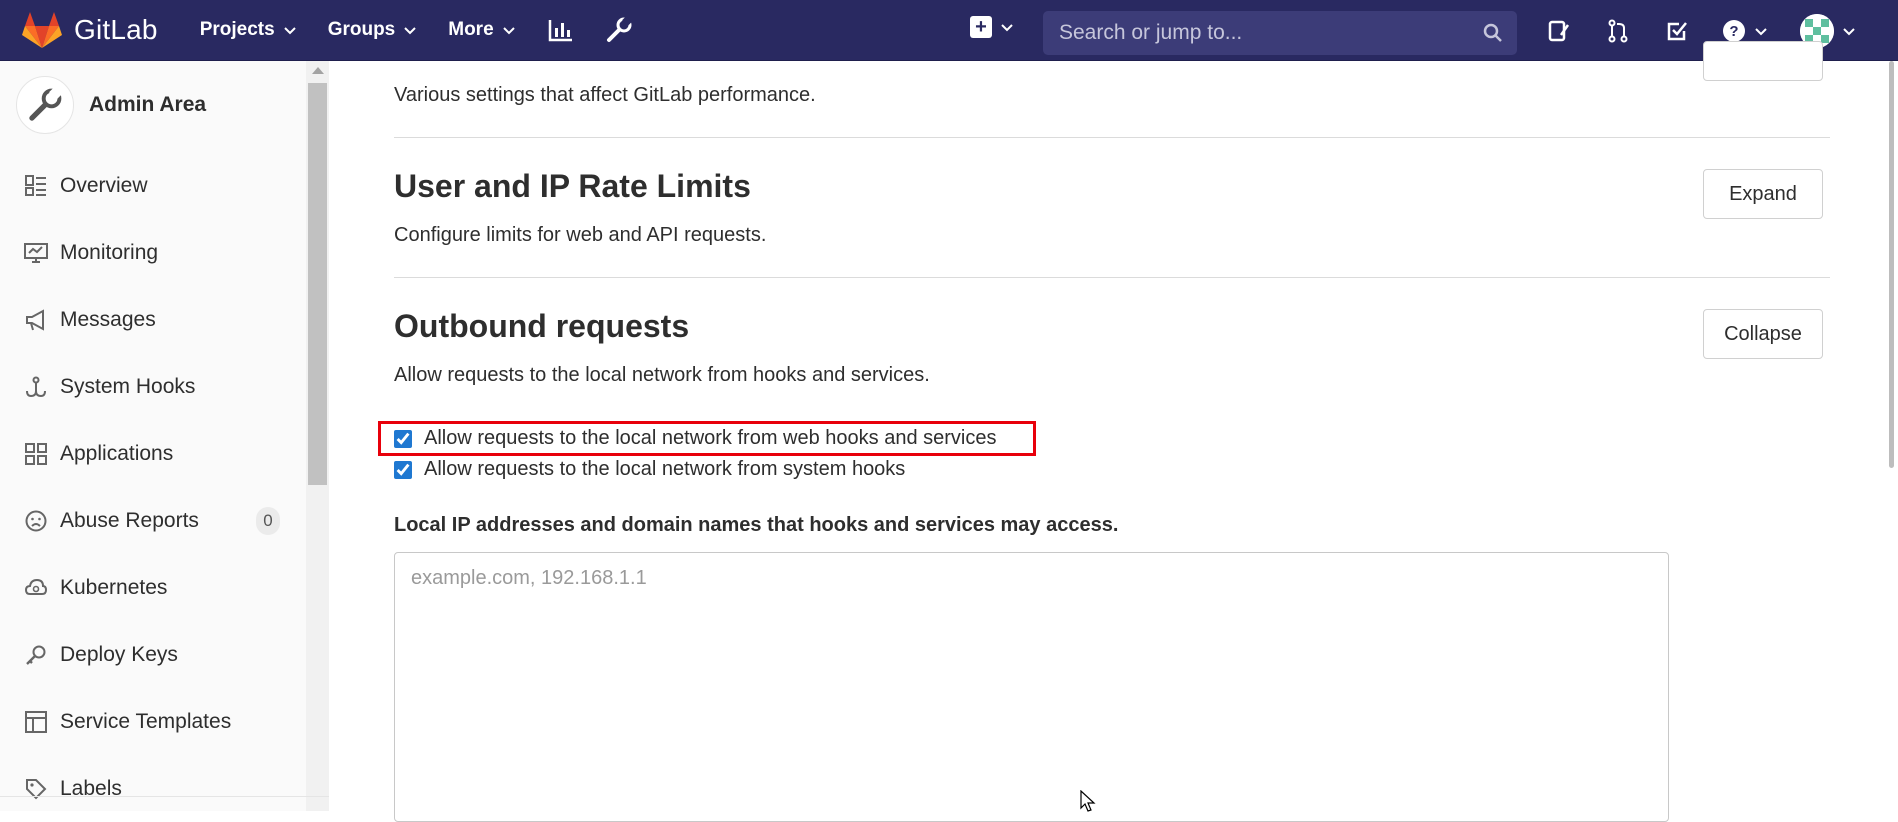 The width and height of the screenshot is (1898, 822). I want to click on sidebar-item-kubernetes: Kubernetes, so click(155, 587).